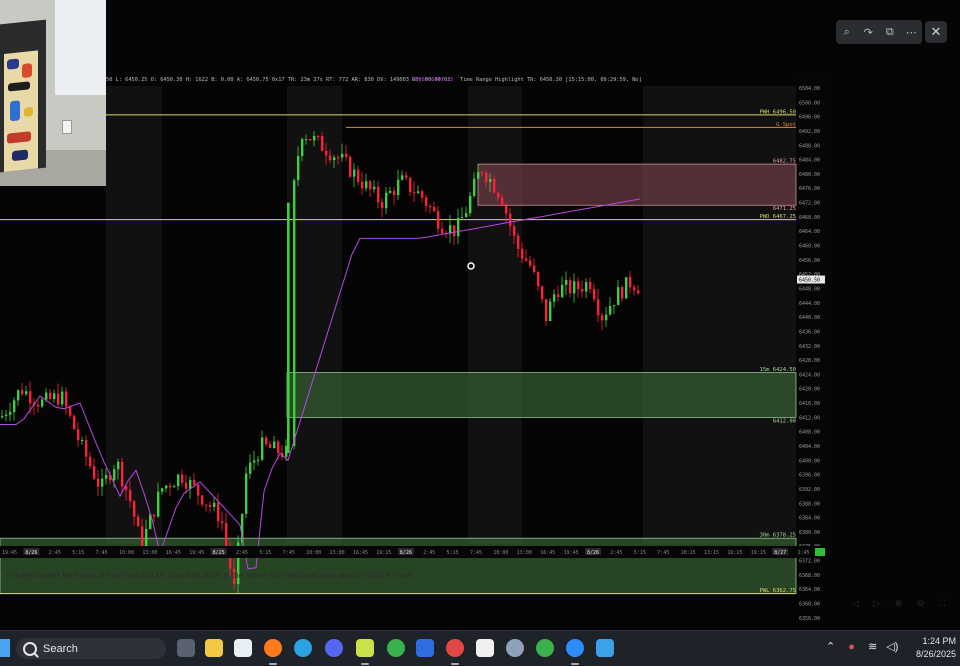  Describe the element at coordinates (809, 132) in the screenshot. I see `price-tick: 6492.00` at that location.